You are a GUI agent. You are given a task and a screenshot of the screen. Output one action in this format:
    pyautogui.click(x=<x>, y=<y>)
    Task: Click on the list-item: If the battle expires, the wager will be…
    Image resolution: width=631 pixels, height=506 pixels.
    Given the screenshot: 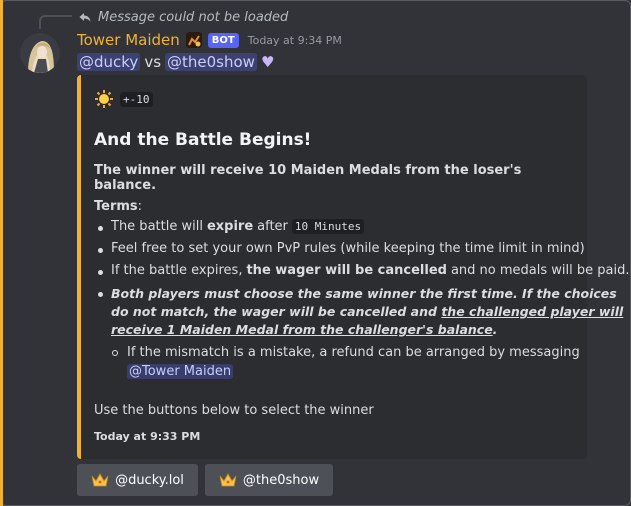 What is the action you would take?
    pyautogui.click(x=370, y=270)
    